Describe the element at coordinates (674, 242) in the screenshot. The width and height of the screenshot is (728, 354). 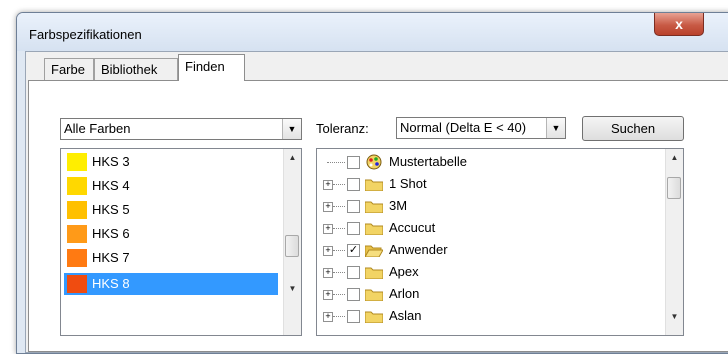
I see `tree-scrollbar: ▲ ▼` at that location.